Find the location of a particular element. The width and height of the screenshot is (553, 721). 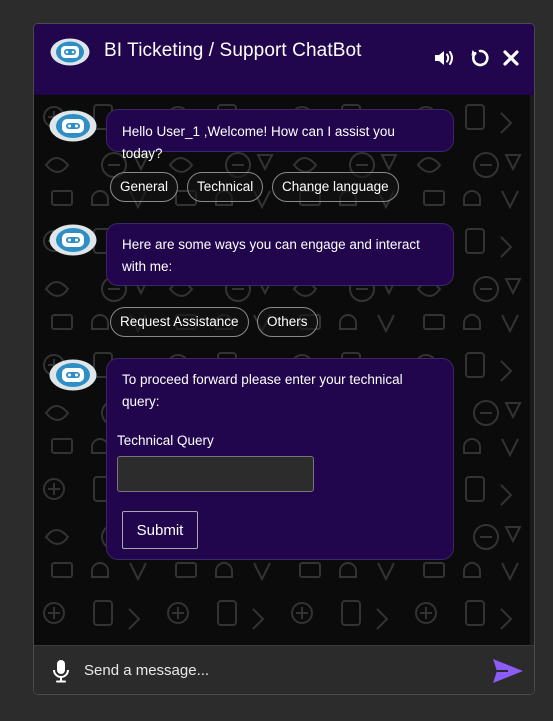

send-icon is located at coordinates (508, 673).